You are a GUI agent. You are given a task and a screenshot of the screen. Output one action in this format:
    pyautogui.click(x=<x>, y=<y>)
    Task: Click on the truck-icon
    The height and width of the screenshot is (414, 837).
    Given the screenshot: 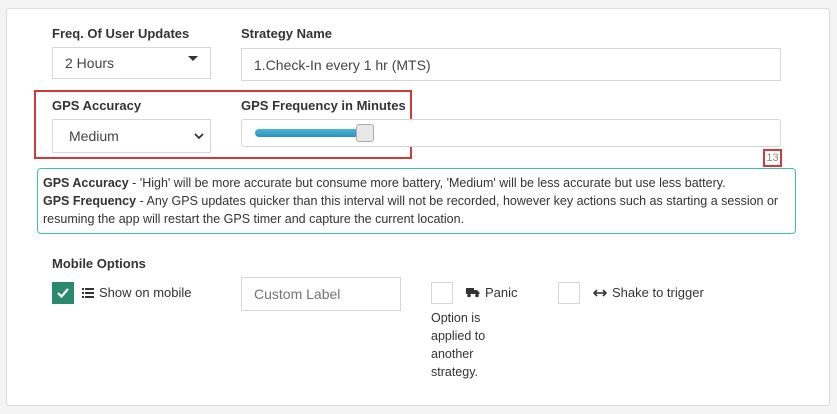 What is the action you would take?
    pyautogui.click(x=473, y=293)
    